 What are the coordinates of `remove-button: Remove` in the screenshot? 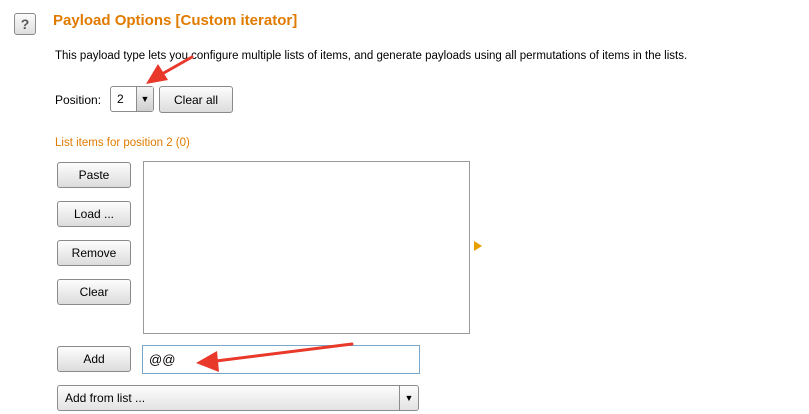 It's located at (94, 253).